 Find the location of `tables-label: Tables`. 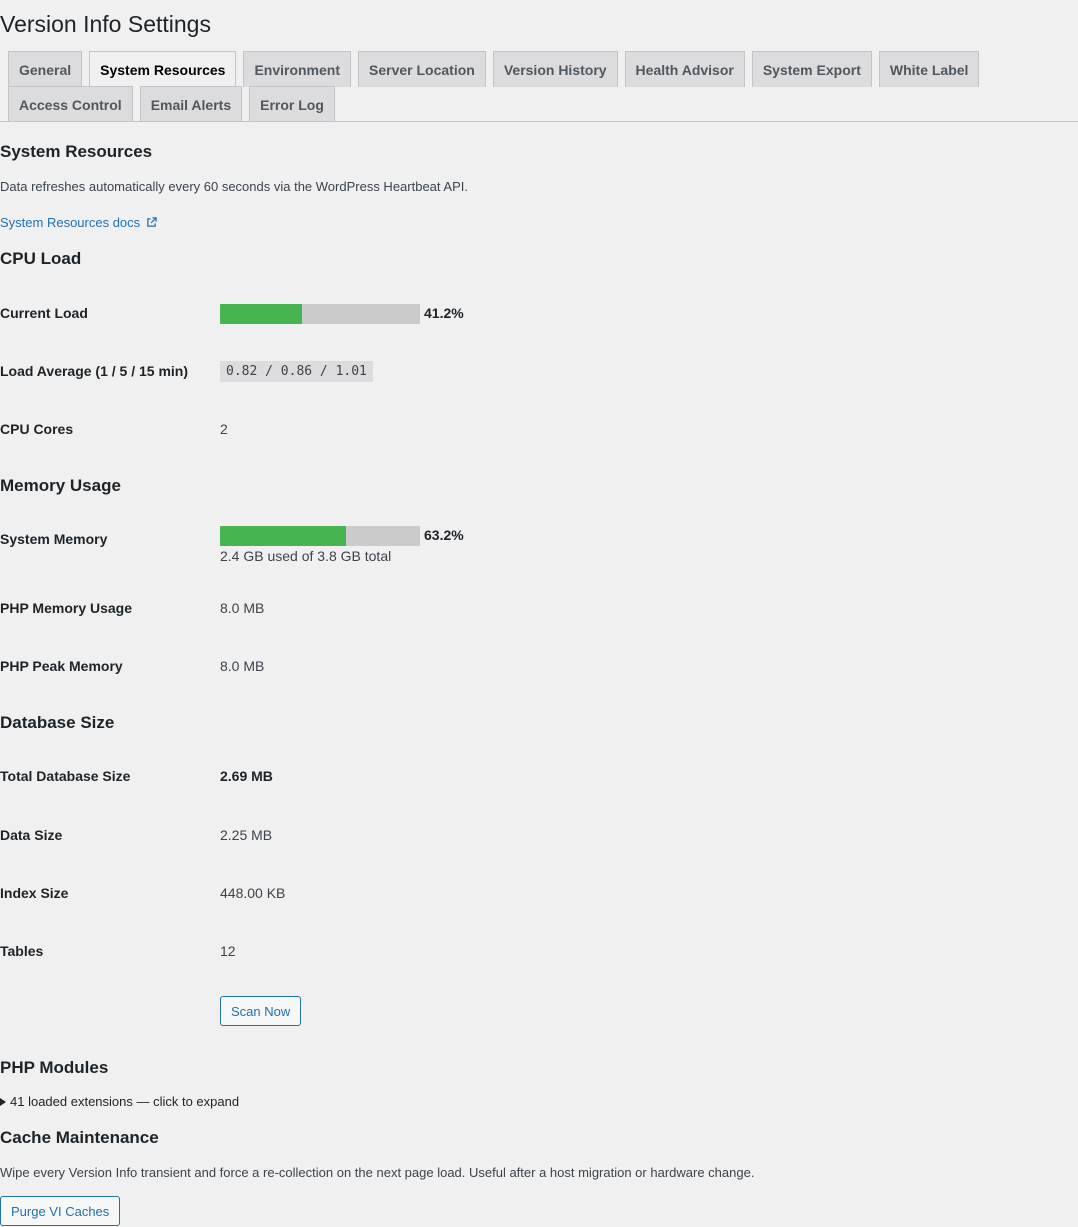

tables-label: Tables is located at coordinates (22, 951).